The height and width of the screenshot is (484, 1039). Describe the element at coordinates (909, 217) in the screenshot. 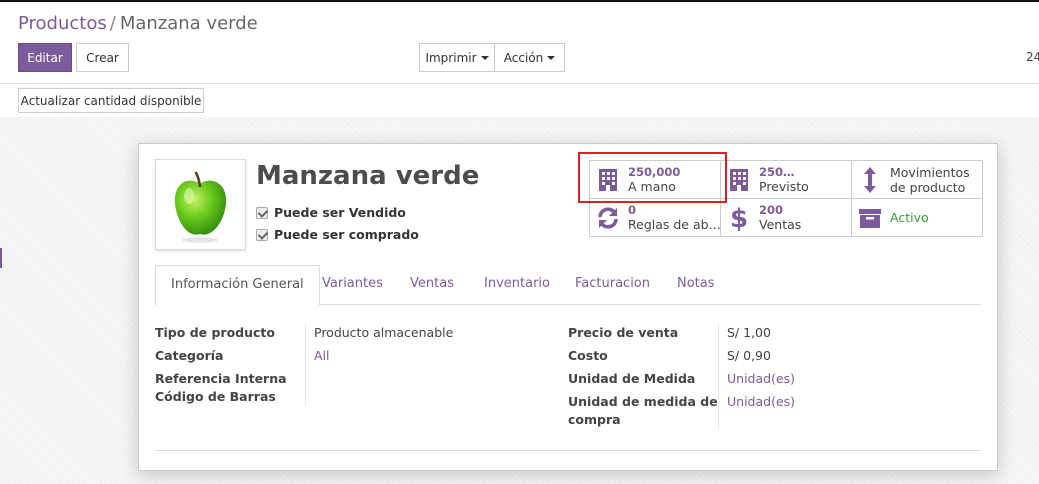

I see `active-label: Activo` at that location.